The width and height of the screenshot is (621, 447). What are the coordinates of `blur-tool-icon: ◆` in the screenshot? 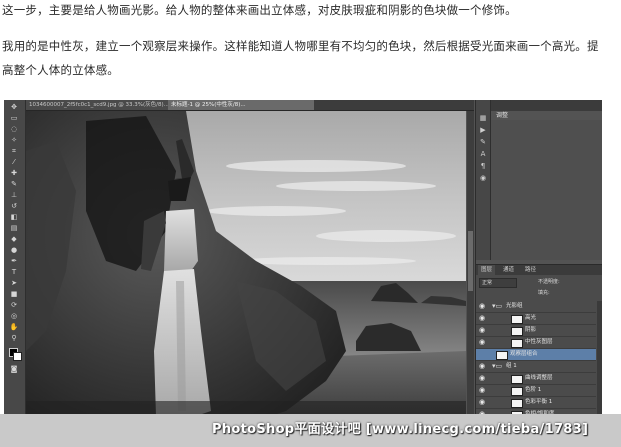 It's located at (14, 239).